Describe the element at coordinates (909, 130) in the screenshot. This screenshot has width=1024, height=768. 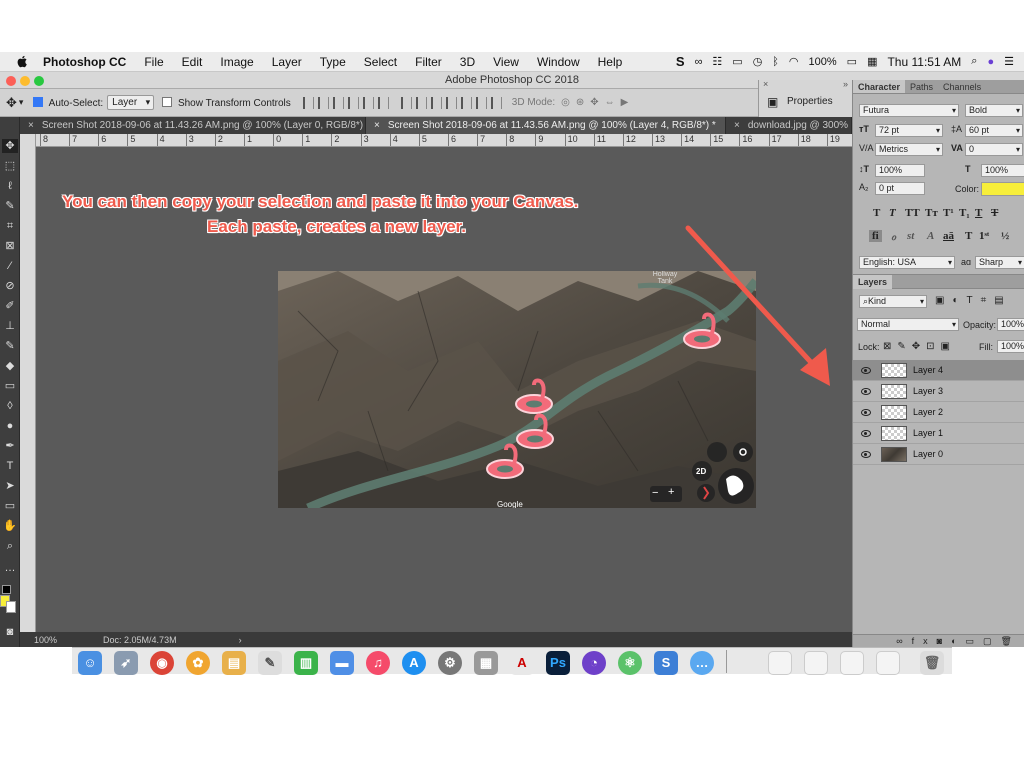
I see `font-size-select: 72 pt` at that location.